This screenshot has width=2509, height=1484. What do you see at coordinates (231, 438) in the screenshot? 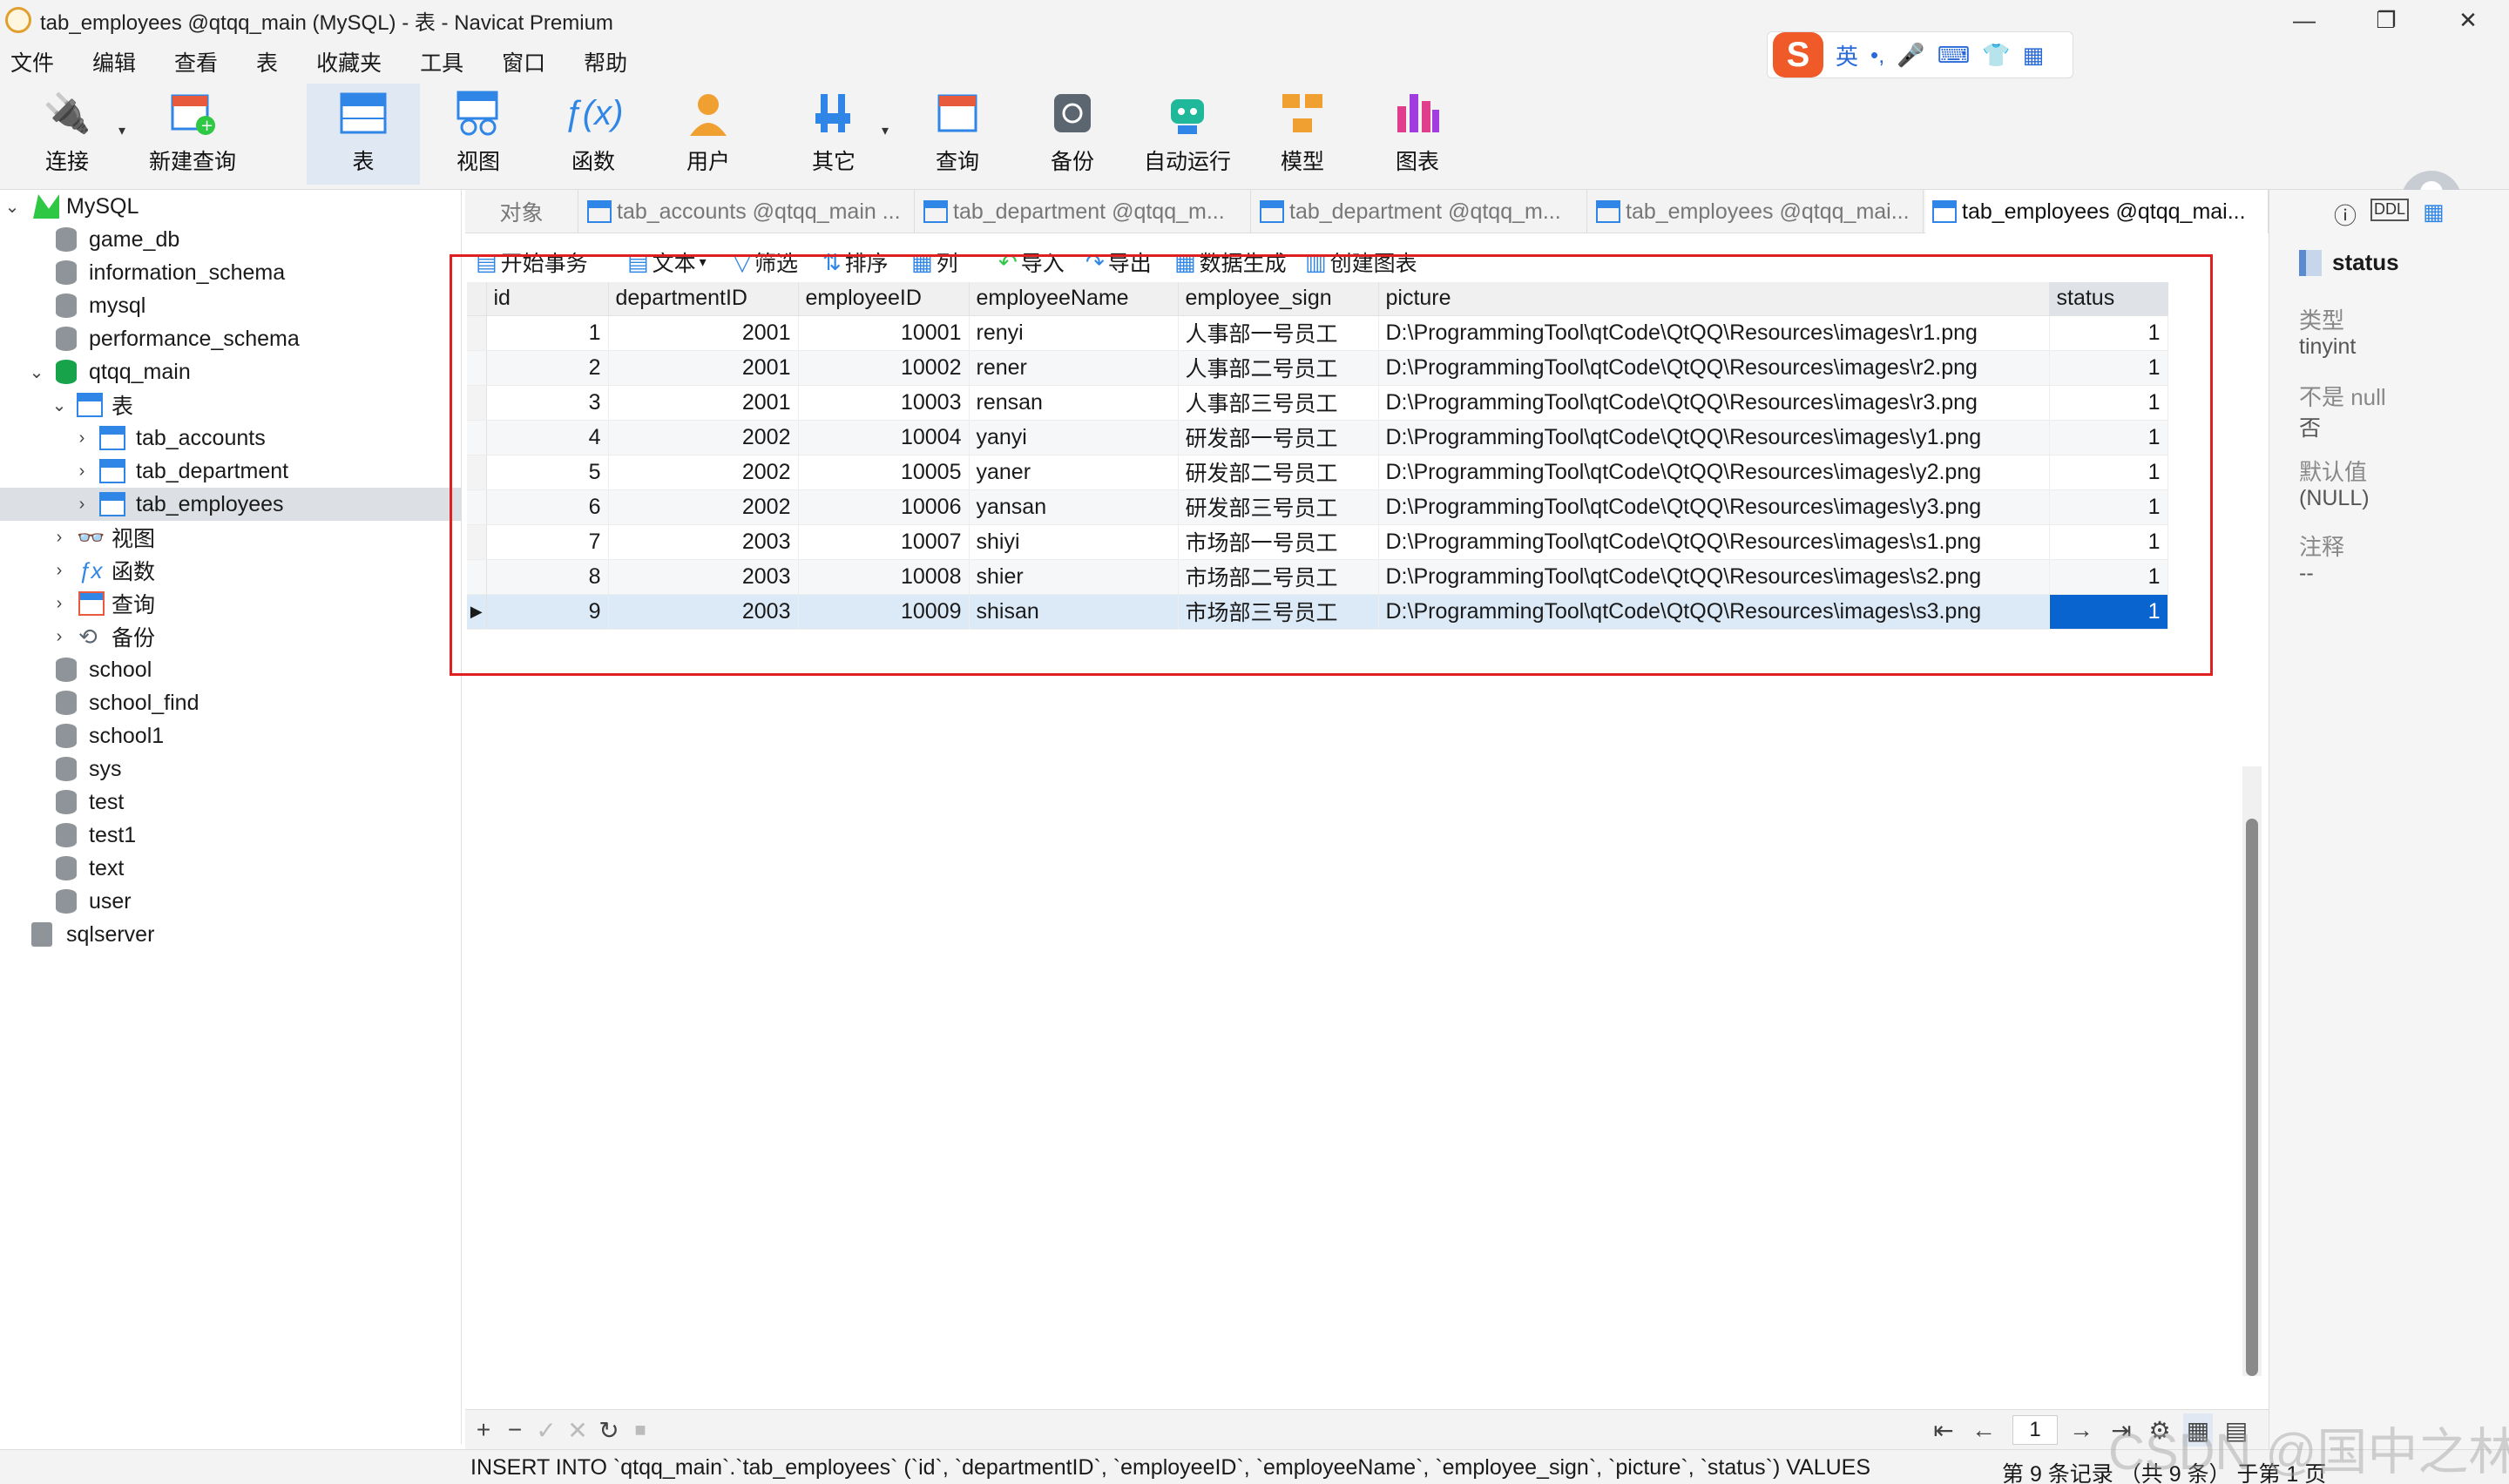
I see `tree-node-table: › tab_accounts` at bounding box center [231, 438].